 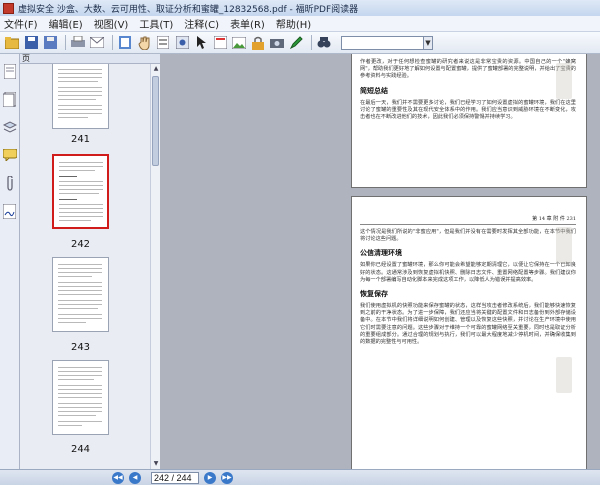 What do you see at coordinates (239, 43) in the screenshot?
I see `image-icon` at bounding box center [239, 43].